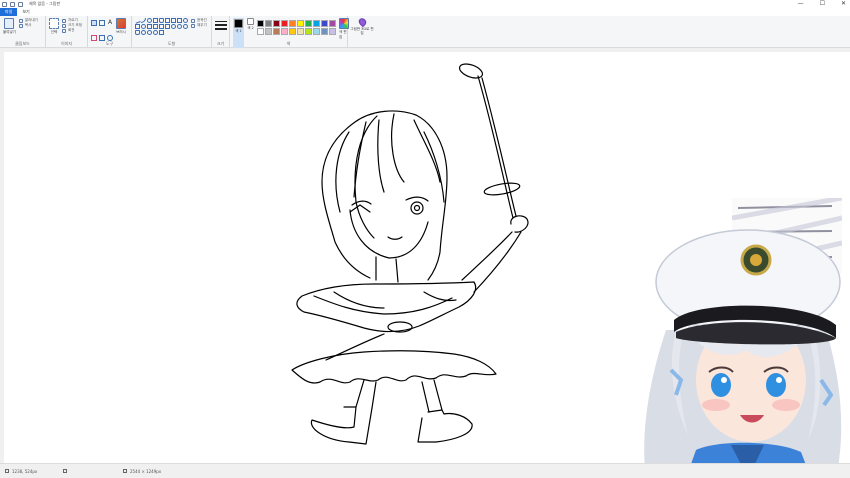 The height and width of the screenshot is (478, 850). I want to click on resize-icon, so click(64, 25).